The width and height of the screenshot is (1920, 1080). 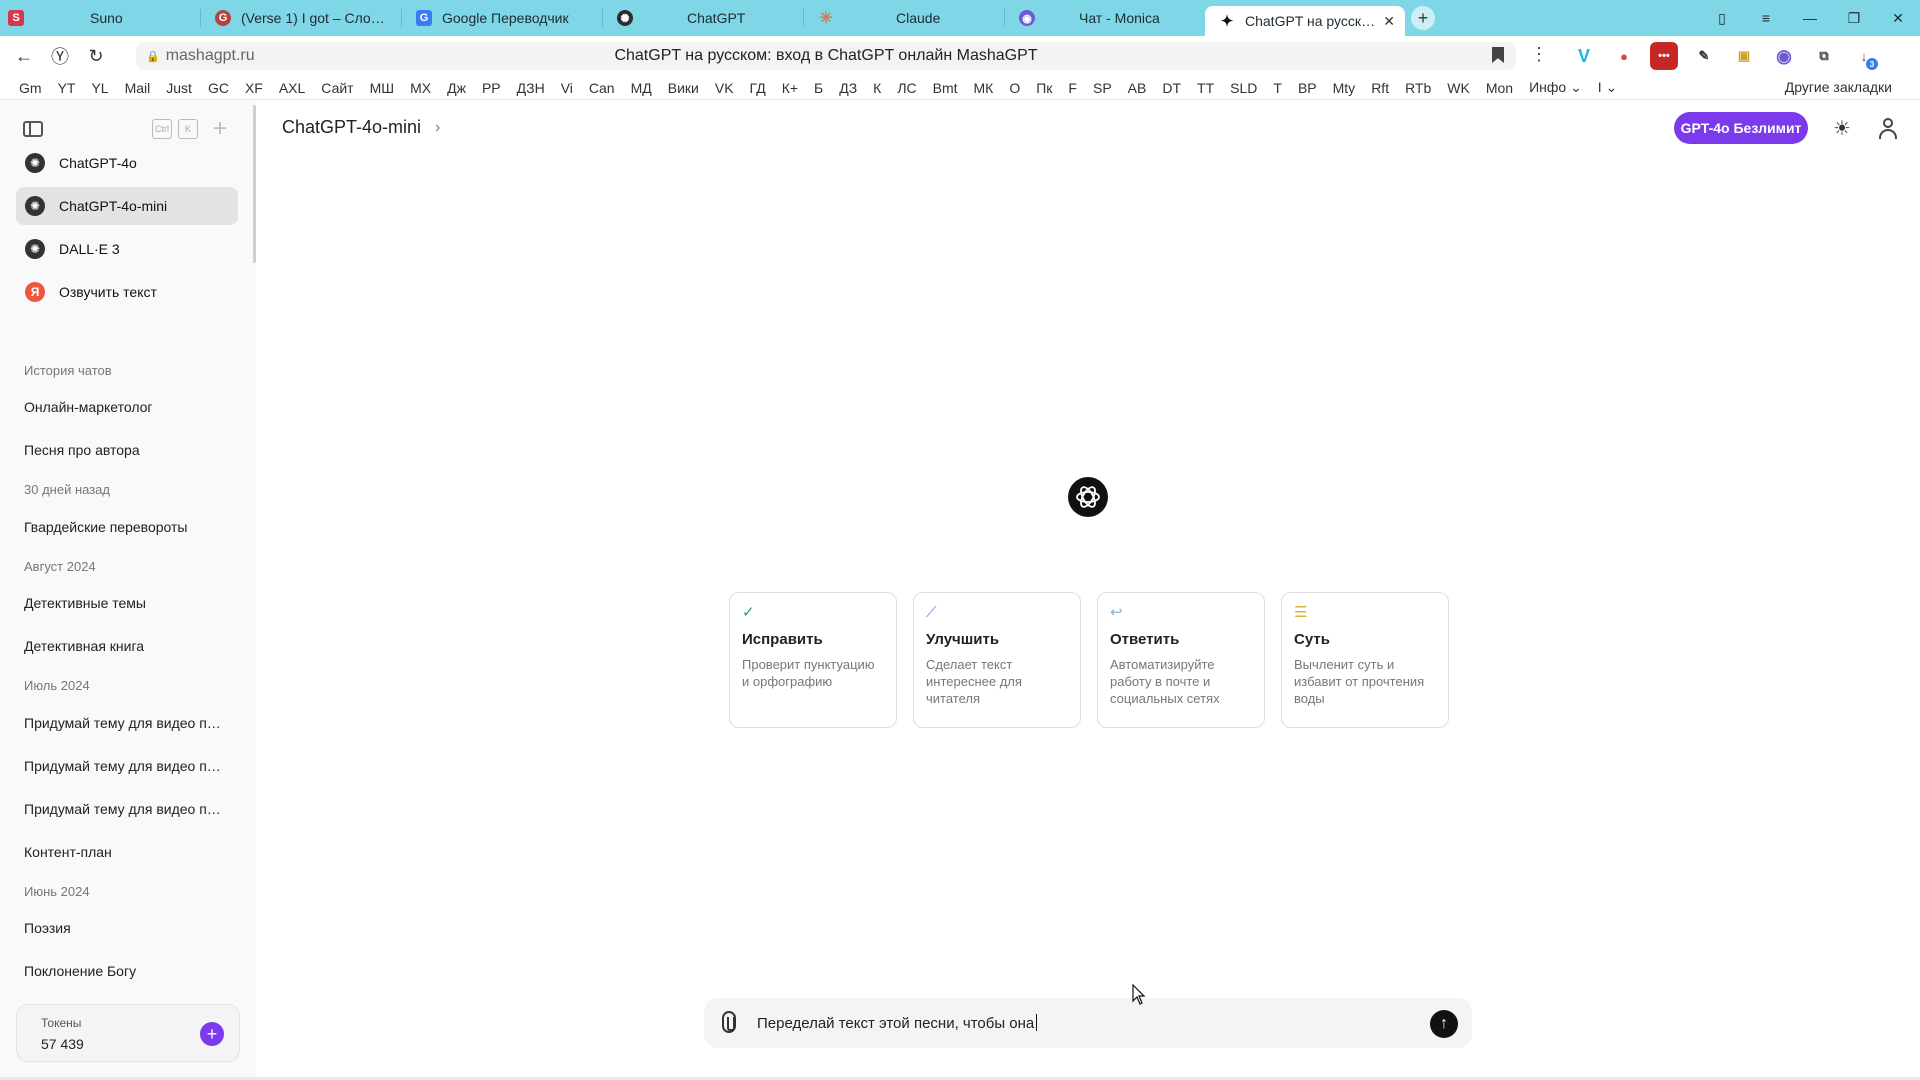 What do you see at coordinates (100, 18) in the screenshot?
I see `tab-suno: S Suno` at bounding box center [100, 18].